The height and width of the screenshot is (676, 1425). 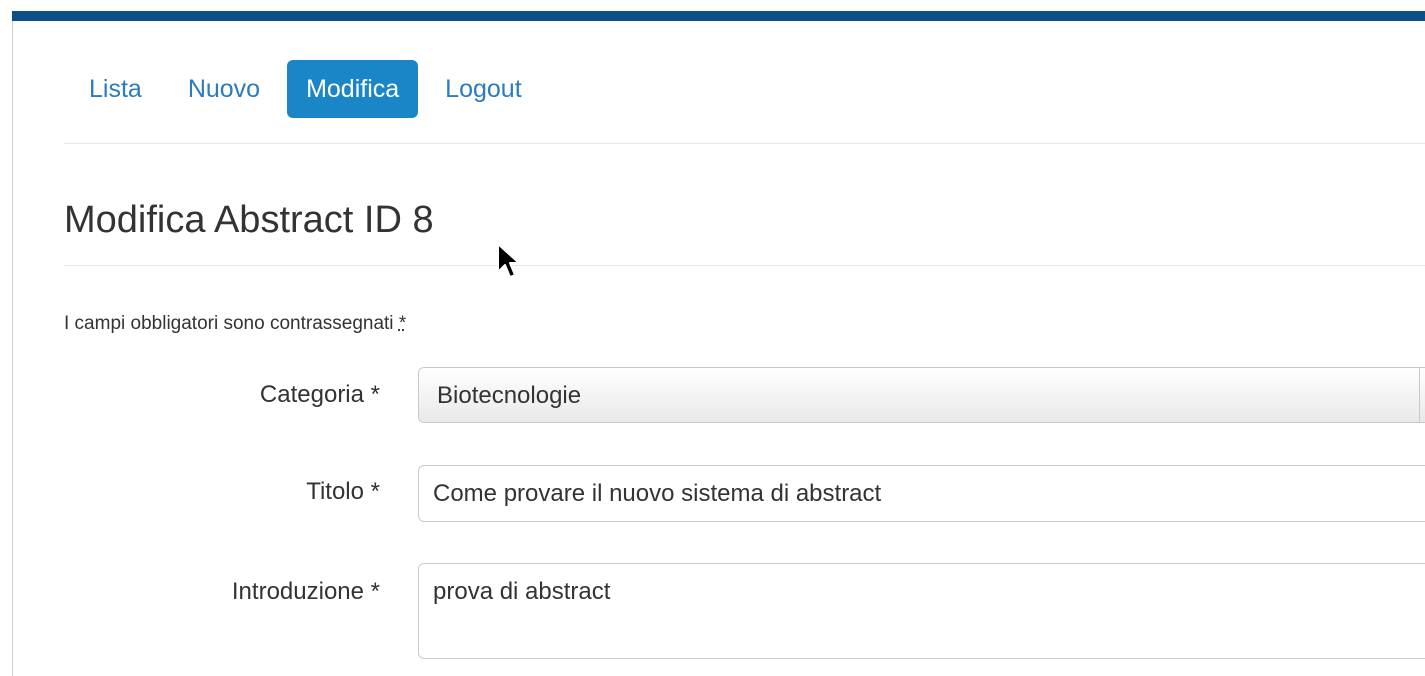 I want to click on introduzione-textarea: prova di abstract, so click(x=921, y=611).